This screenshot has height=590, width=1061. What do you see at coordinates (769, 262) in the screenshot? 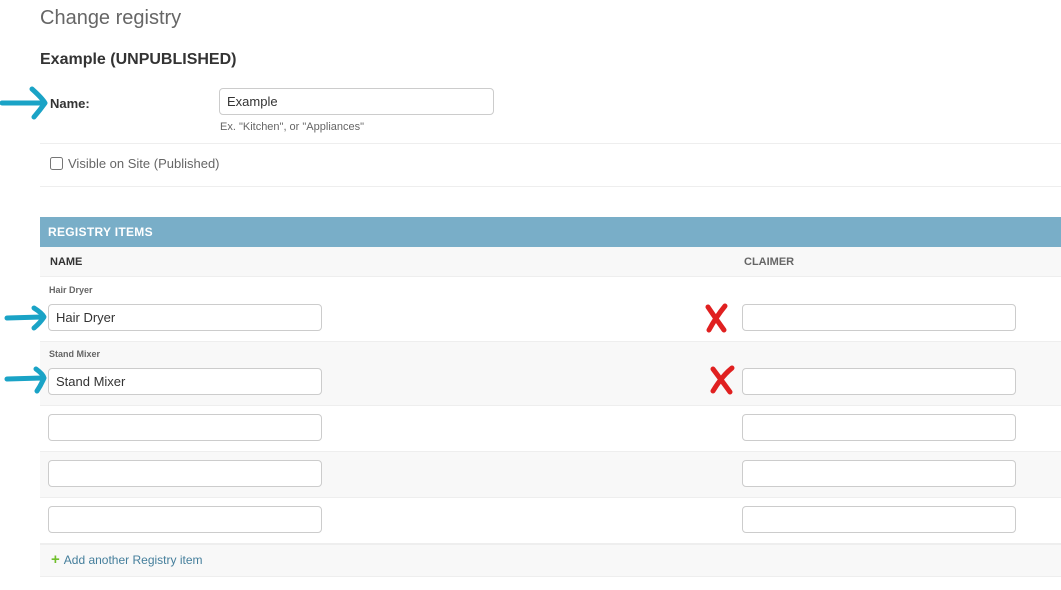
I see `column-header-claimer: CLAIMER` at bounding box center [769, 262].